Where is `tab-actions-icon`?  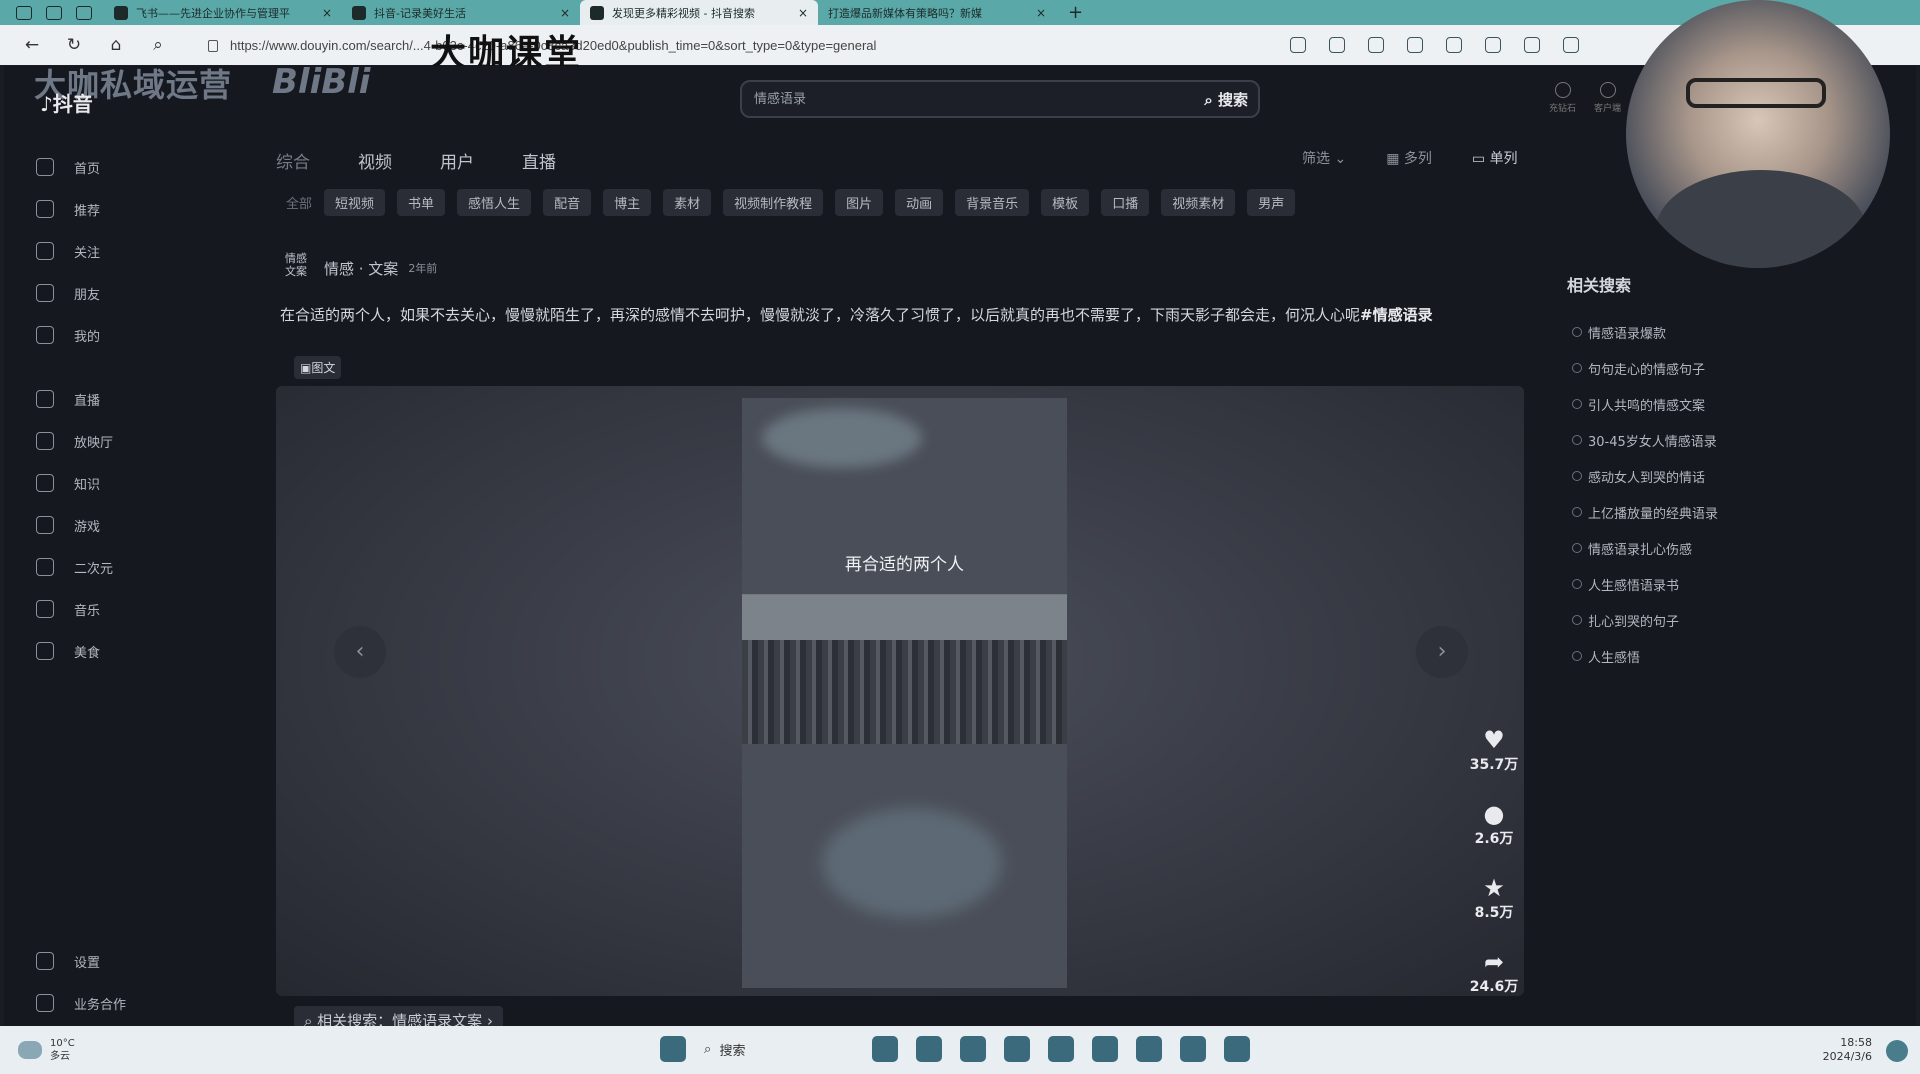
tab-actions-icon is located at coordinates (84, 12).